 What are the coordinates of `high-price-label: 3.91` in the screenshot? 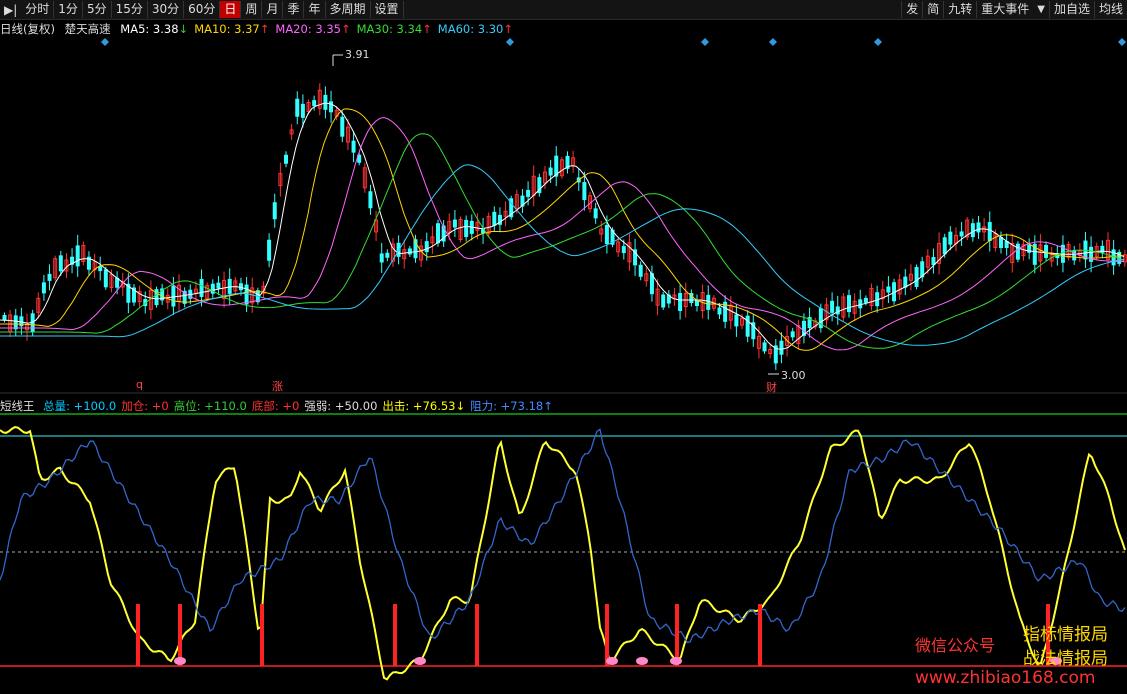 It's located at (357, 54).